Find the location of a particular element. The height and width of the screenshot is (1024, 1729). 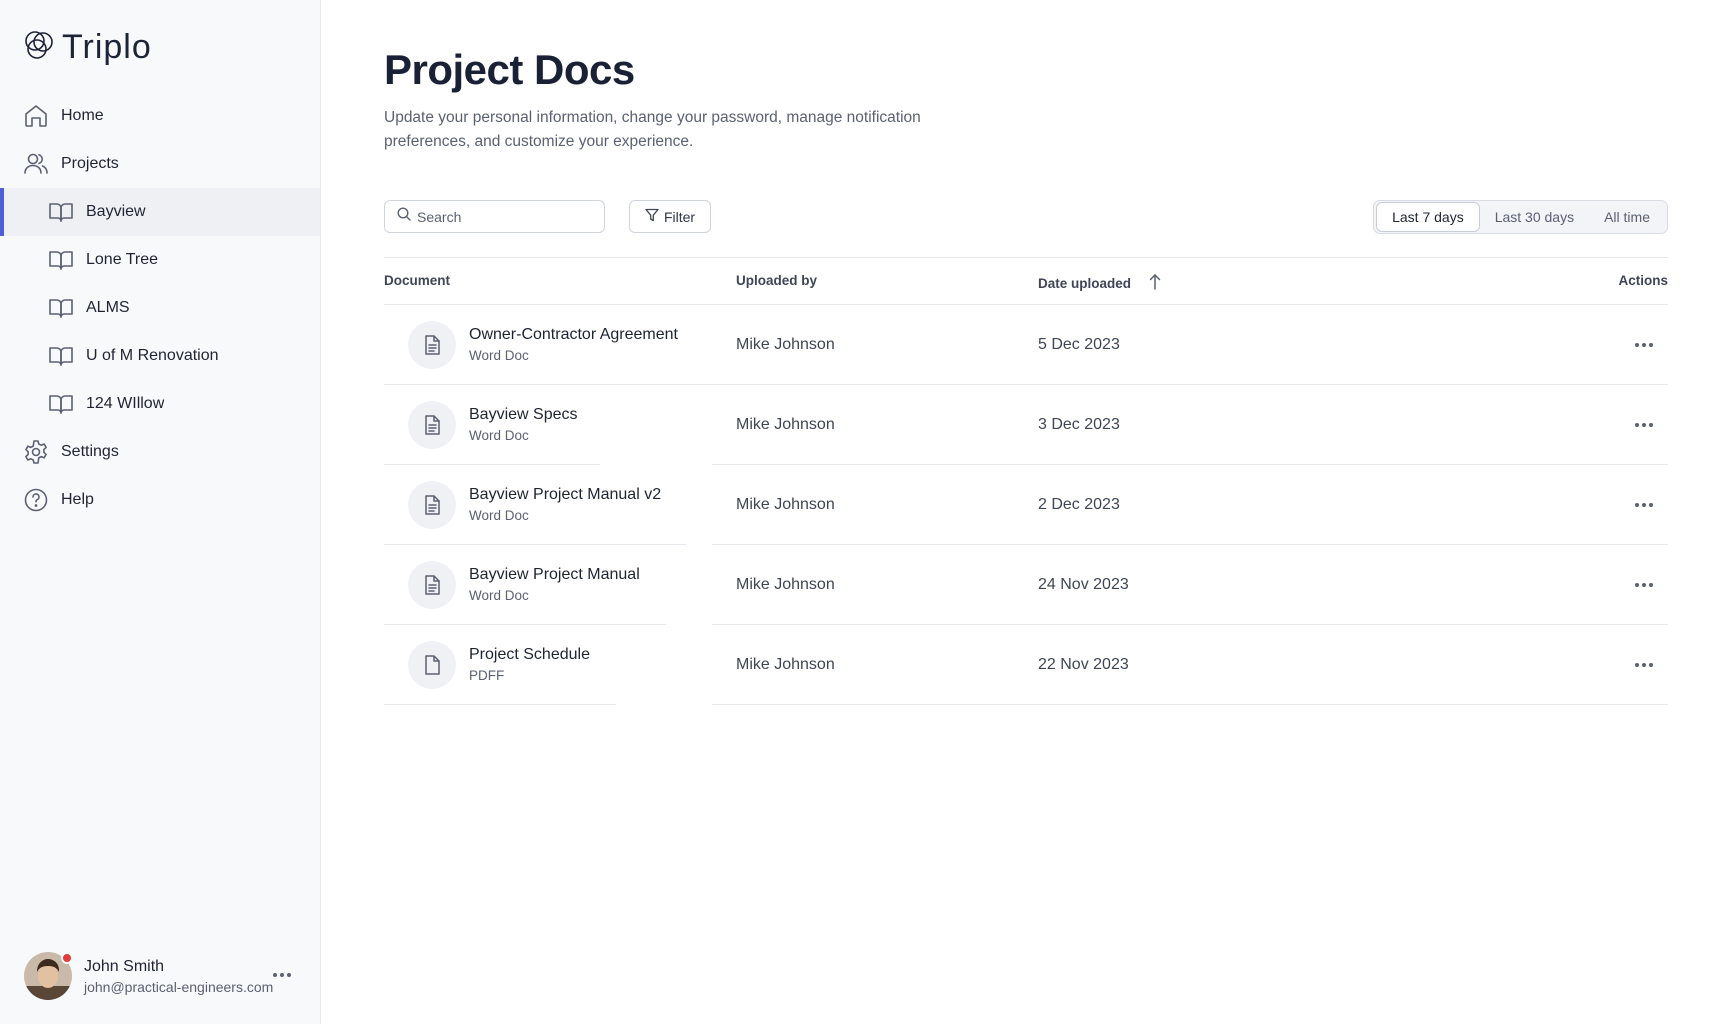

sidebar-item-label: ALMS is located at coordinates (108, 307).